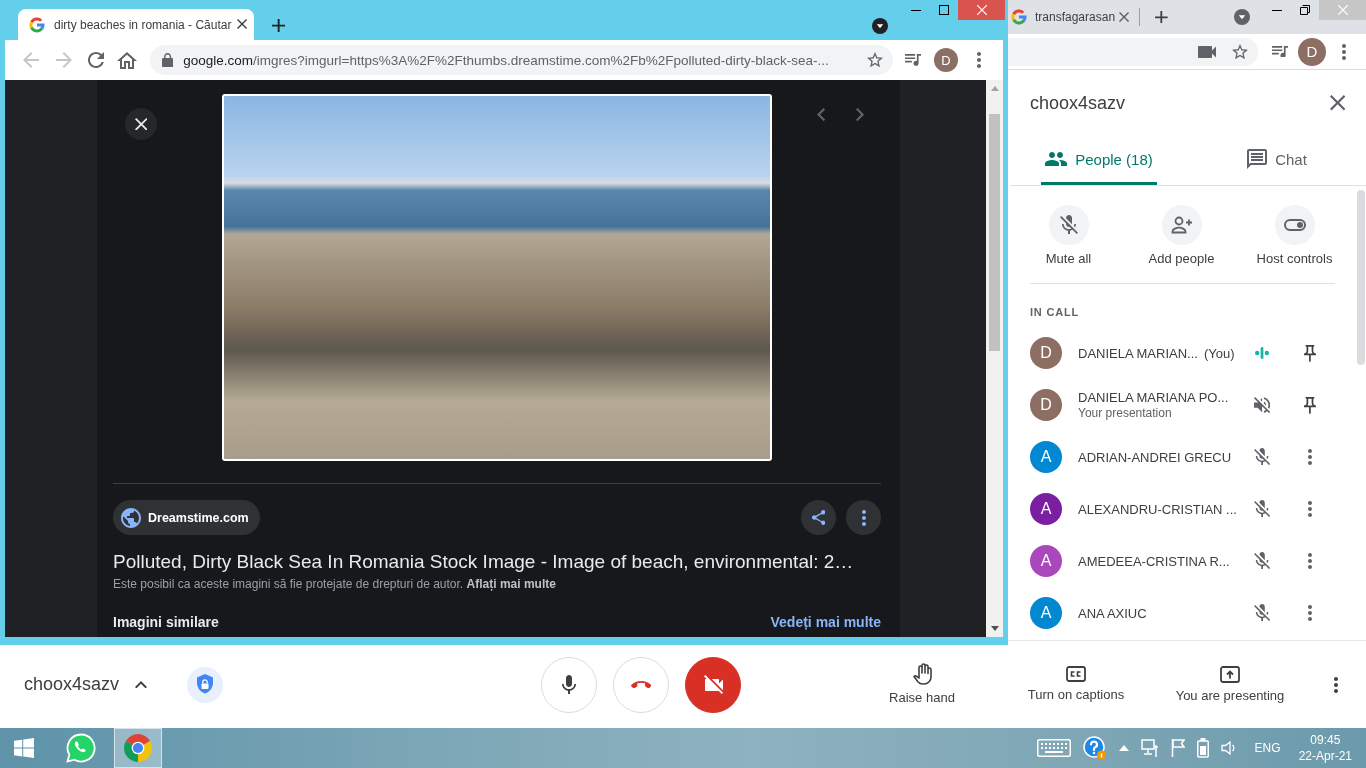 The height and width of the screenshot is (768, 1366). I want to click on browser-logo-icon, so click(138, 748).